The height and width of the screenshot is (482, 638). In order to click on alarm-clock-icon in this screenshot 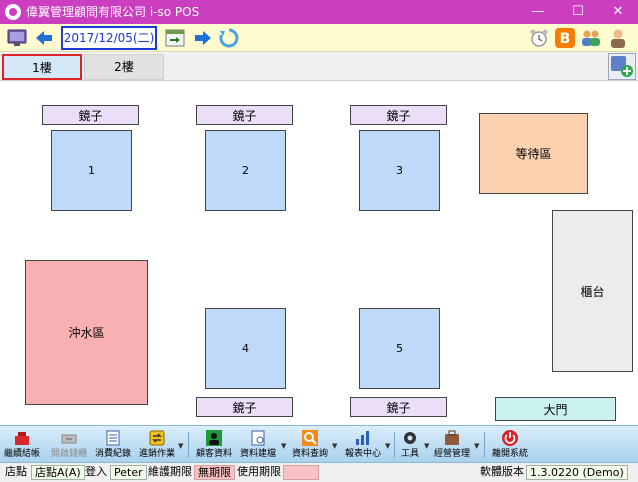, I will do `click(539, 38)`.